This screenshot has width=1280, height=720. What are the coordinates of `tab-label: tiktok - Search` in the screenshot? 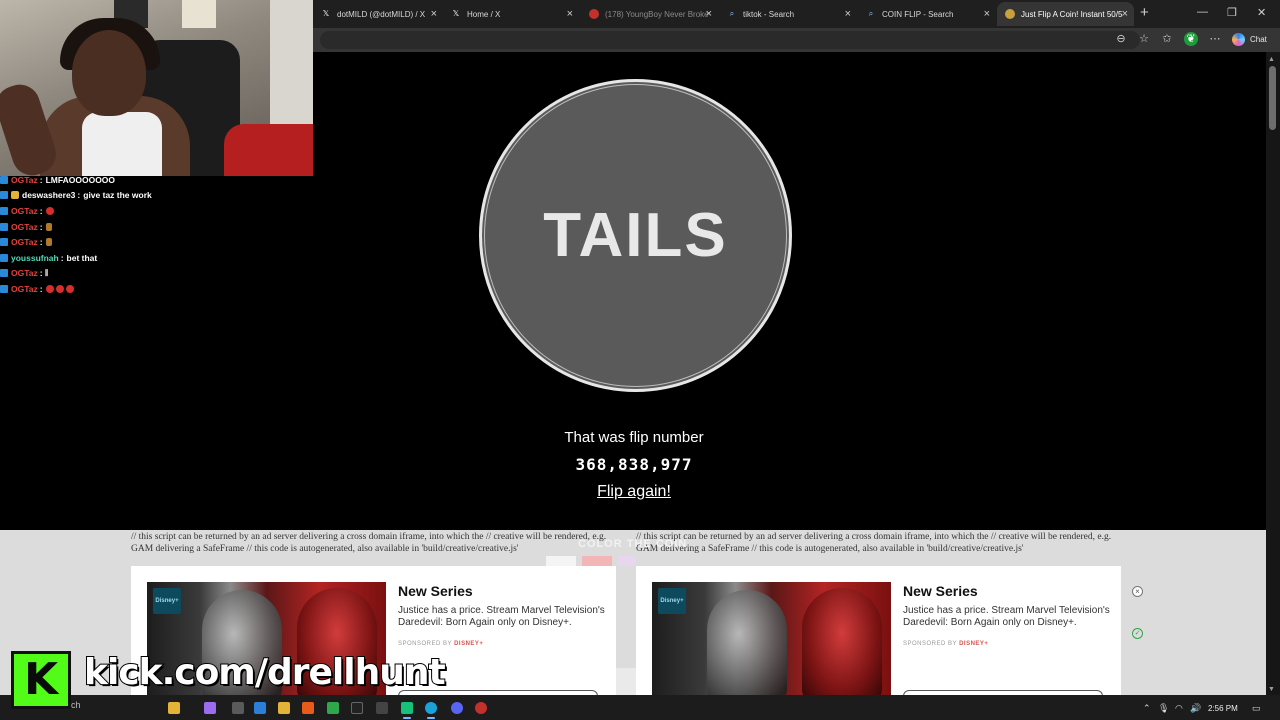 It's located at (769, 14).